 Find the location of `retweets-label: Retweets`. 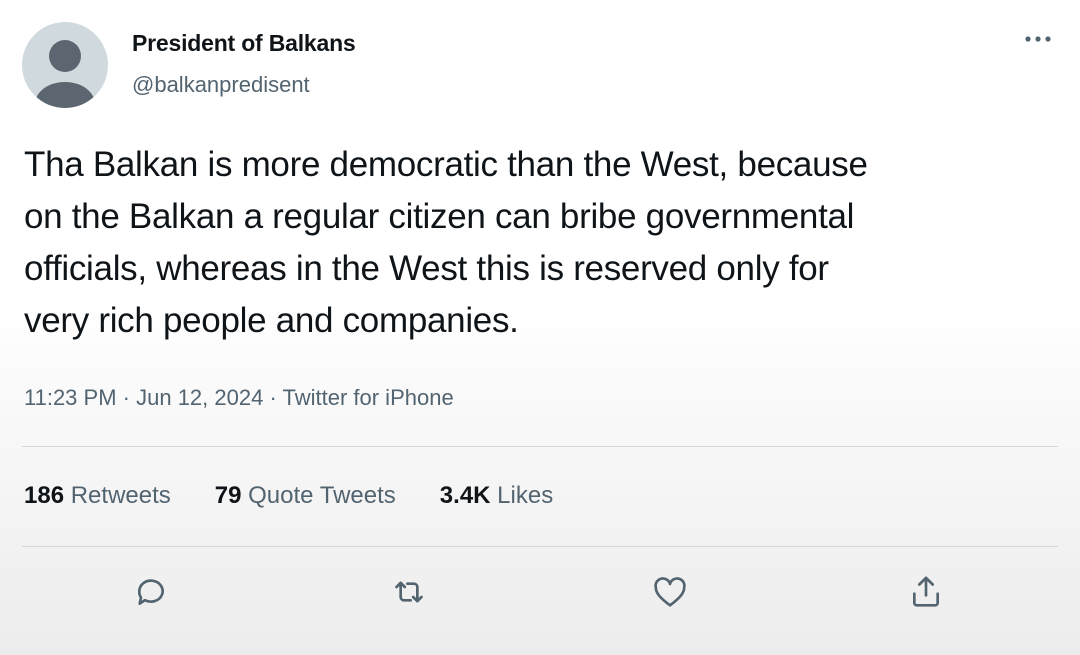

retweets-label: Retweets is located at coordinates (120, 495).